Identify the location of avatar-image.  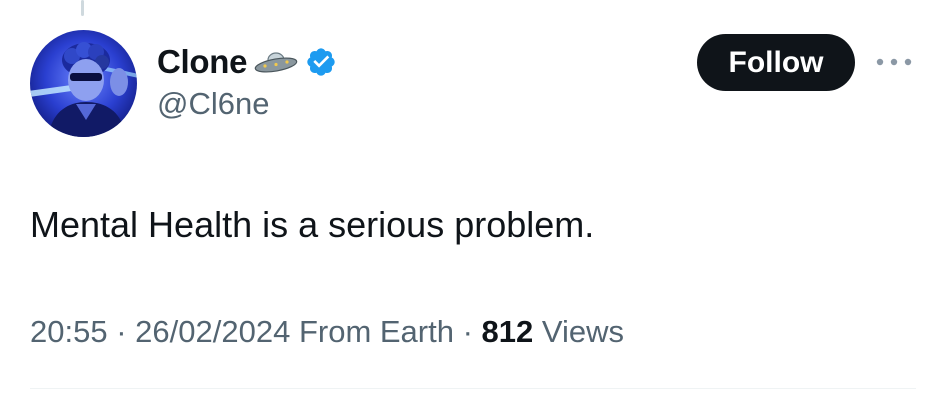
(83, 83).